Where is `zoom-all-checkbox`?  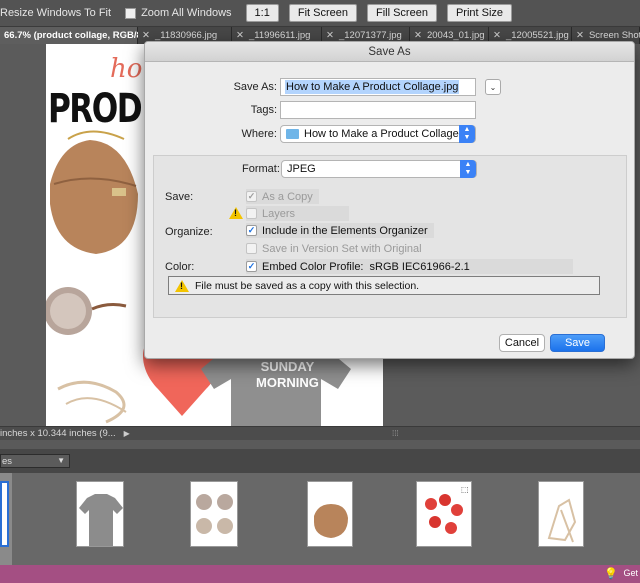 zoom-all-checkbox is located at coordinates (131, 13).